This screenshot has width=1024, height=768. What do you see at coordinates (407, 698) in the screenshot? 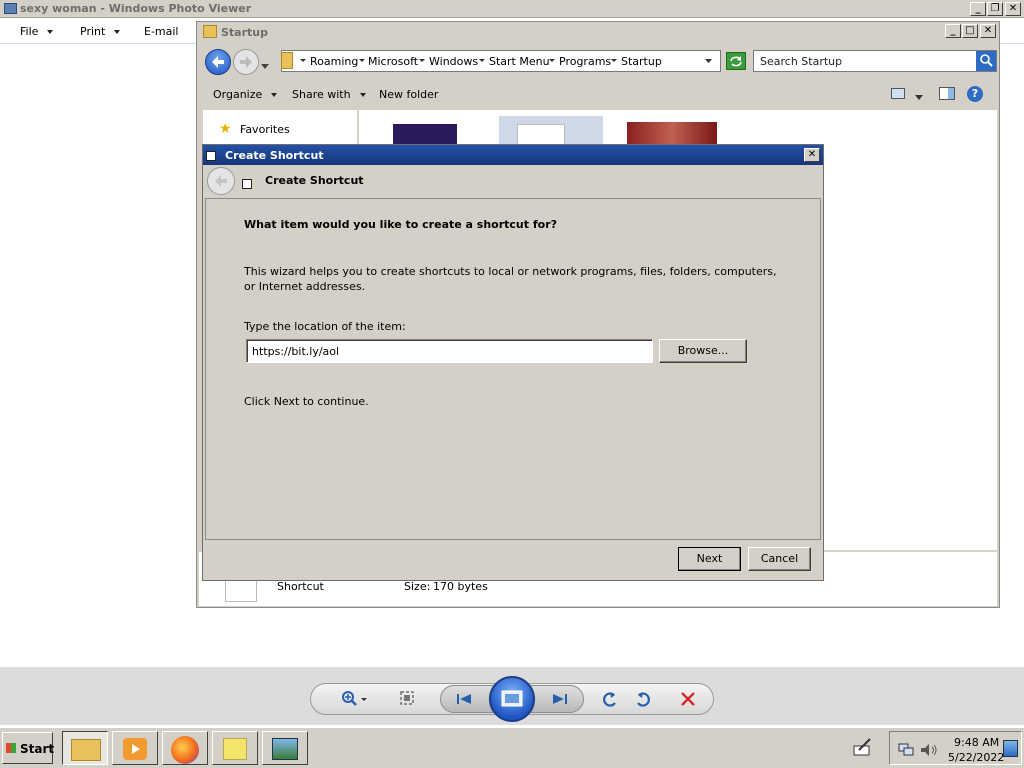
I see `actual-size-icon` at bounding box center [407, 698].